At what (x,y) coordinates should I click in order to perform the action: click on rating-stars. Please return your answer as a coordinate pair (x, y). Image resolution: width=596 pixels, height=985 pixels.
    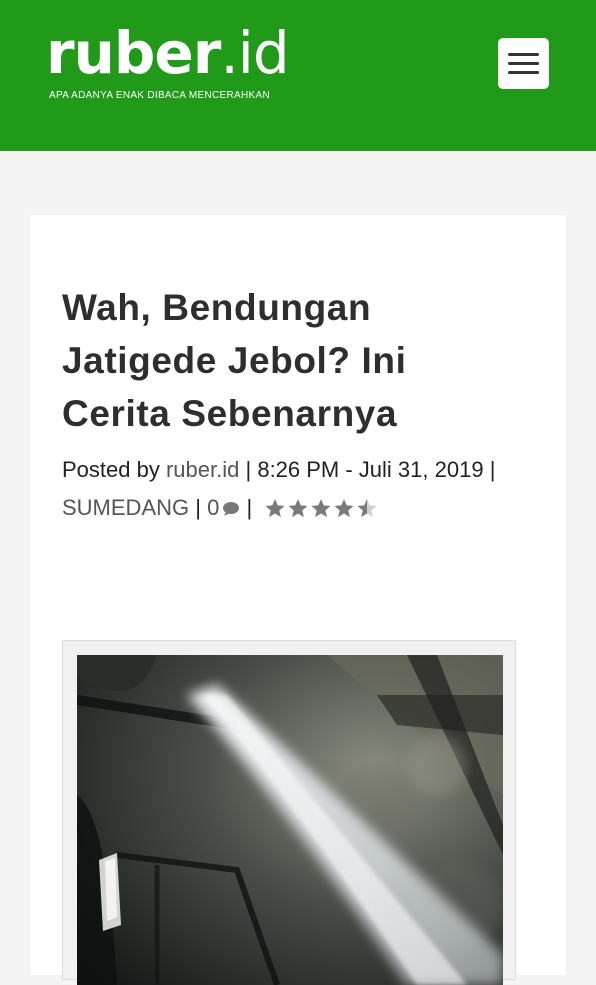
    Looking at the image, I should click on (321, 511).